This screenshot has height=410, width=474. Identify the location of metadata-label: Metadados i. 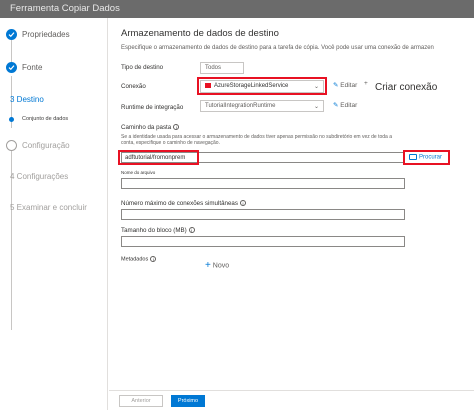
(139, 259).